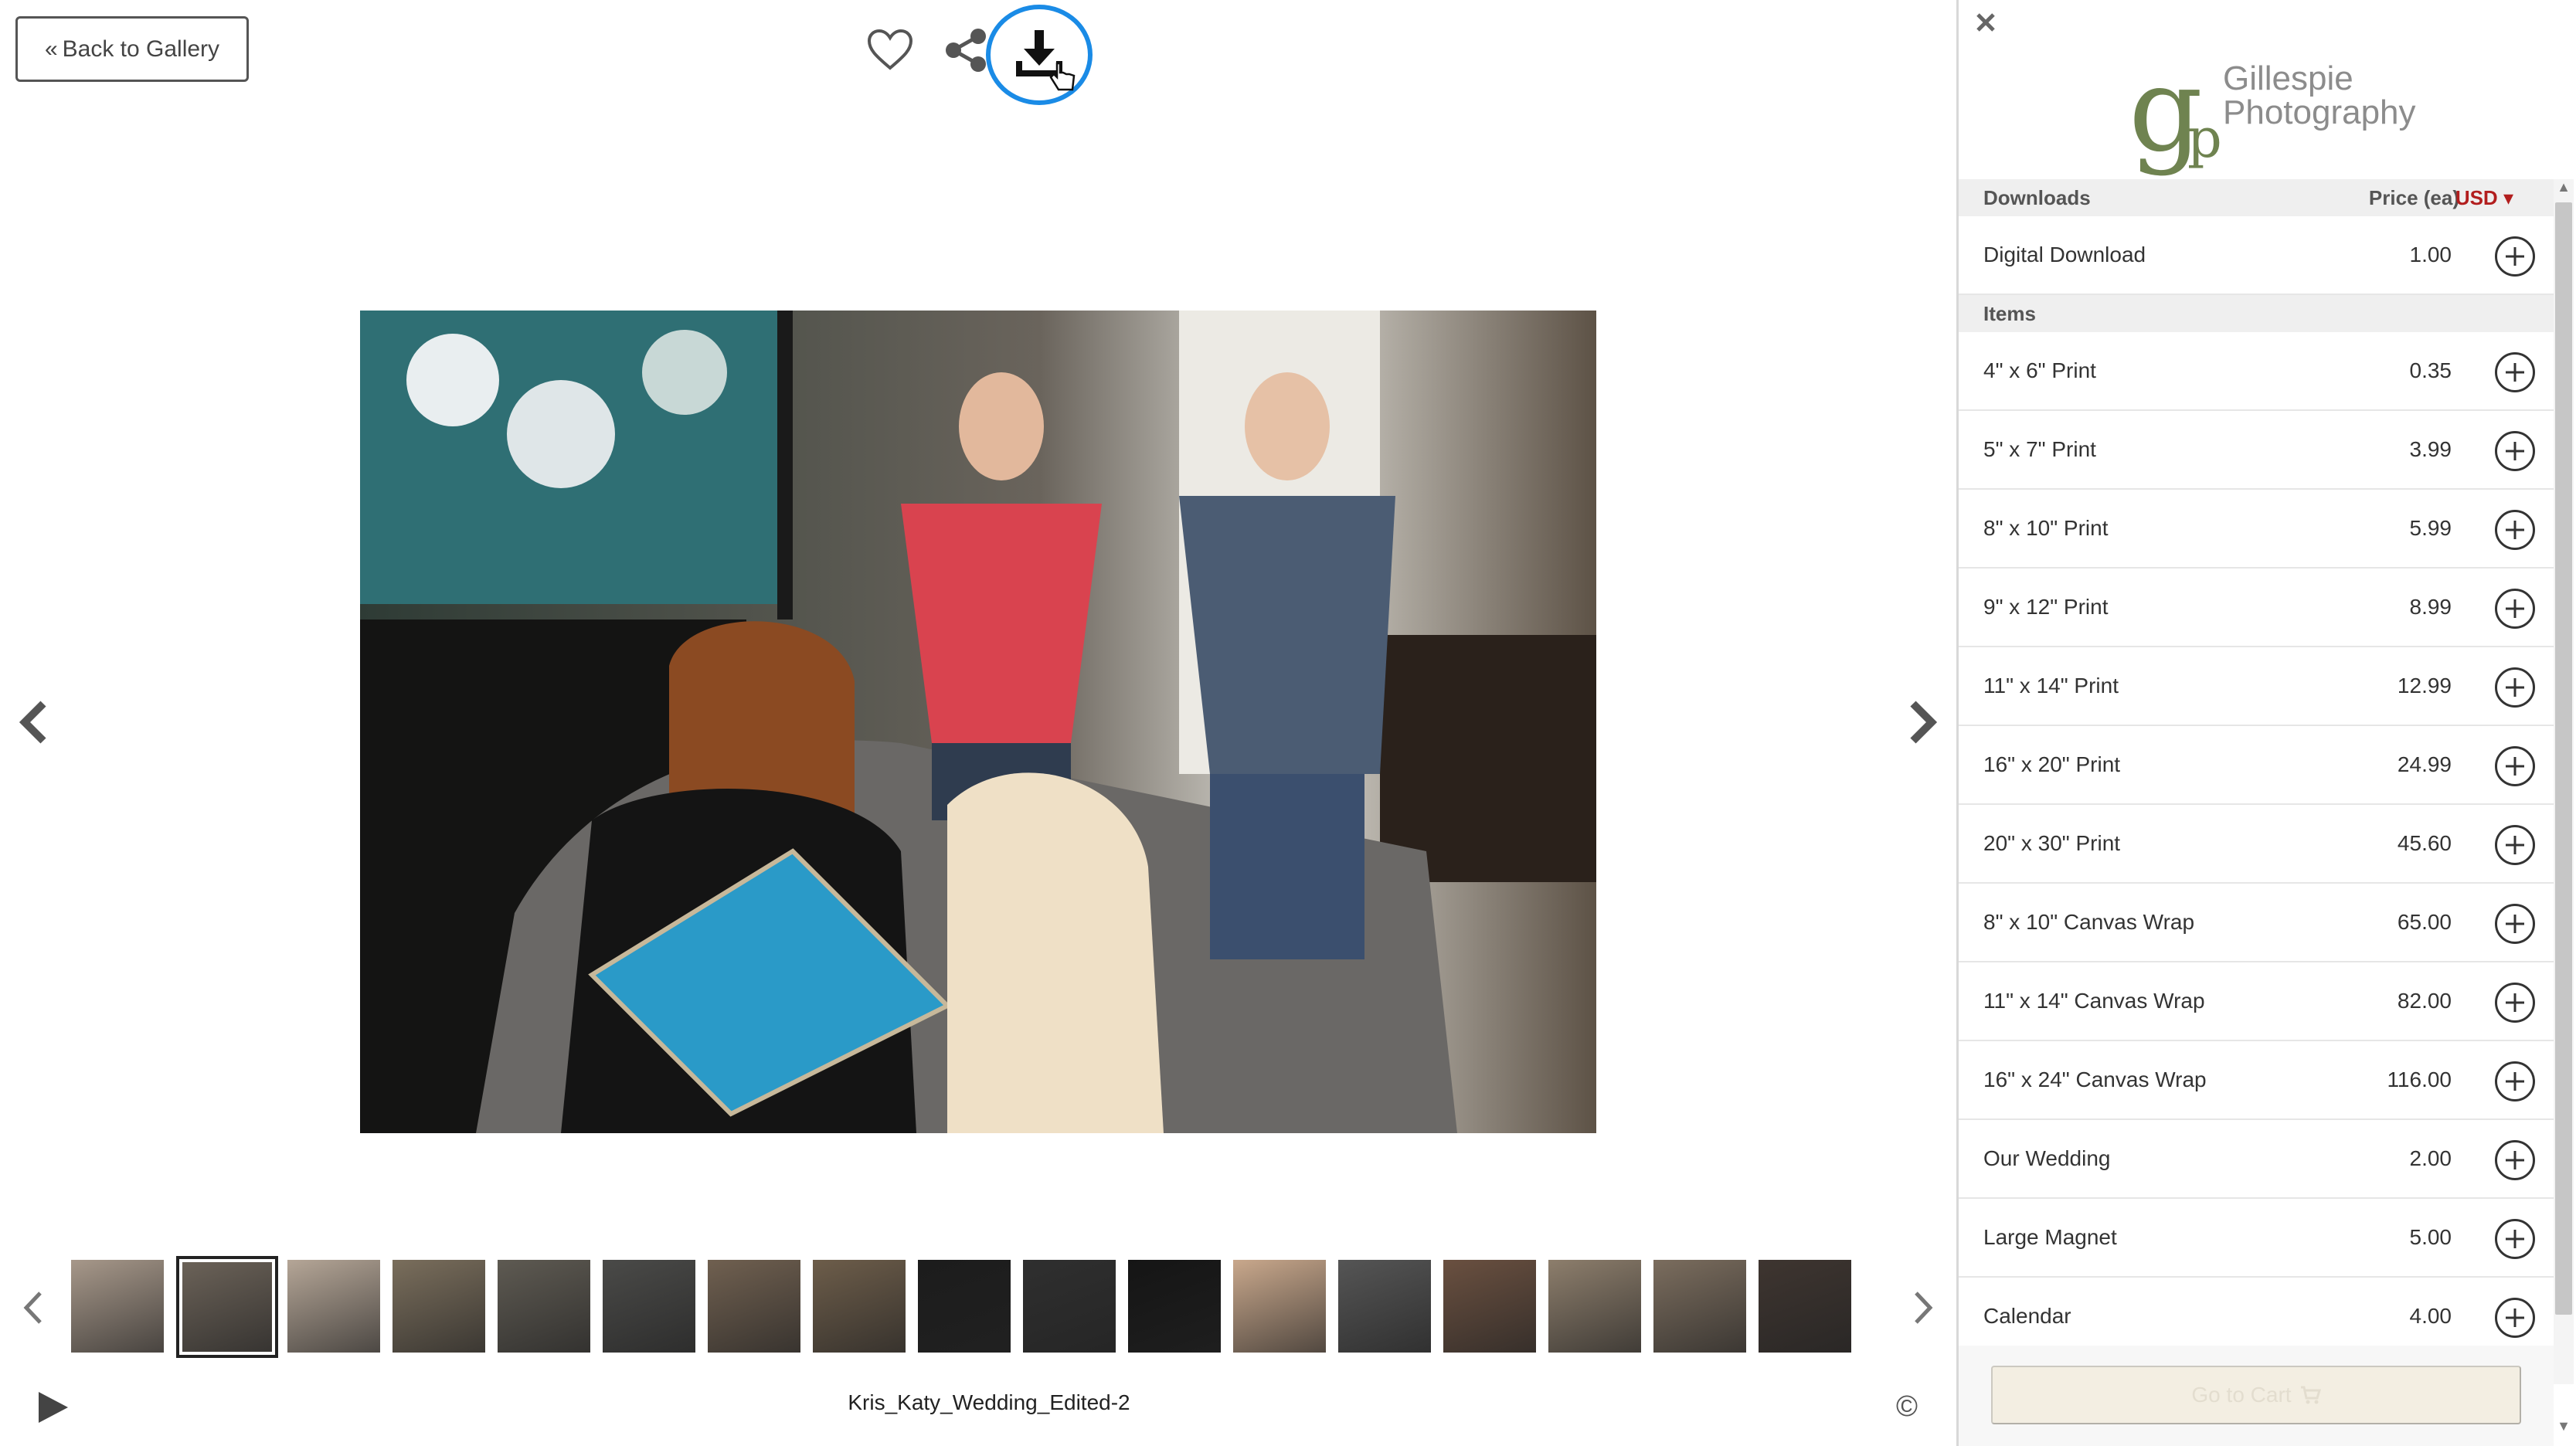  I want to click on product-name: 11" x 14" Print, so click(2051, 686).